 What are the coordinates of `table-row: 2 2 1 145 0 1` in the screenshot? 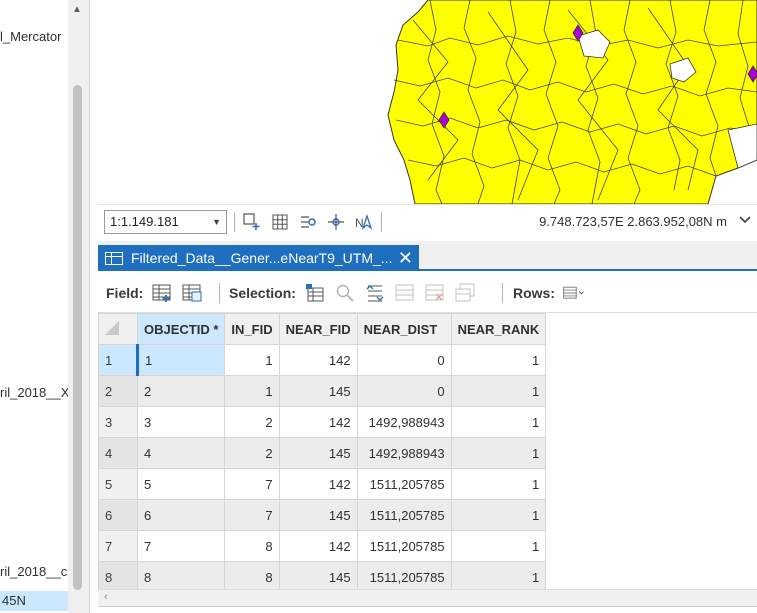 It's located at (322, 391).